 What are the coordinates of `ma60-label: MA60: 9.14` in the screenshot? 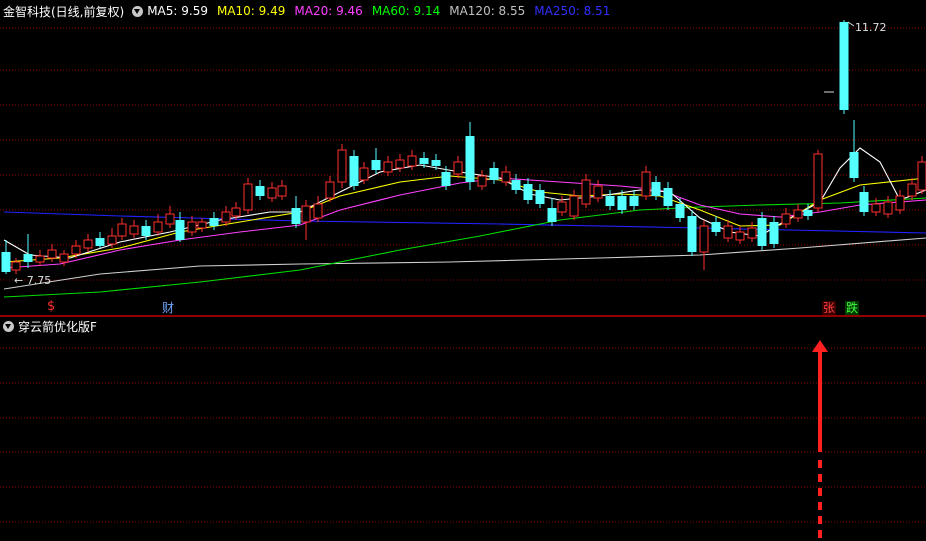 It's located at (406, 11).